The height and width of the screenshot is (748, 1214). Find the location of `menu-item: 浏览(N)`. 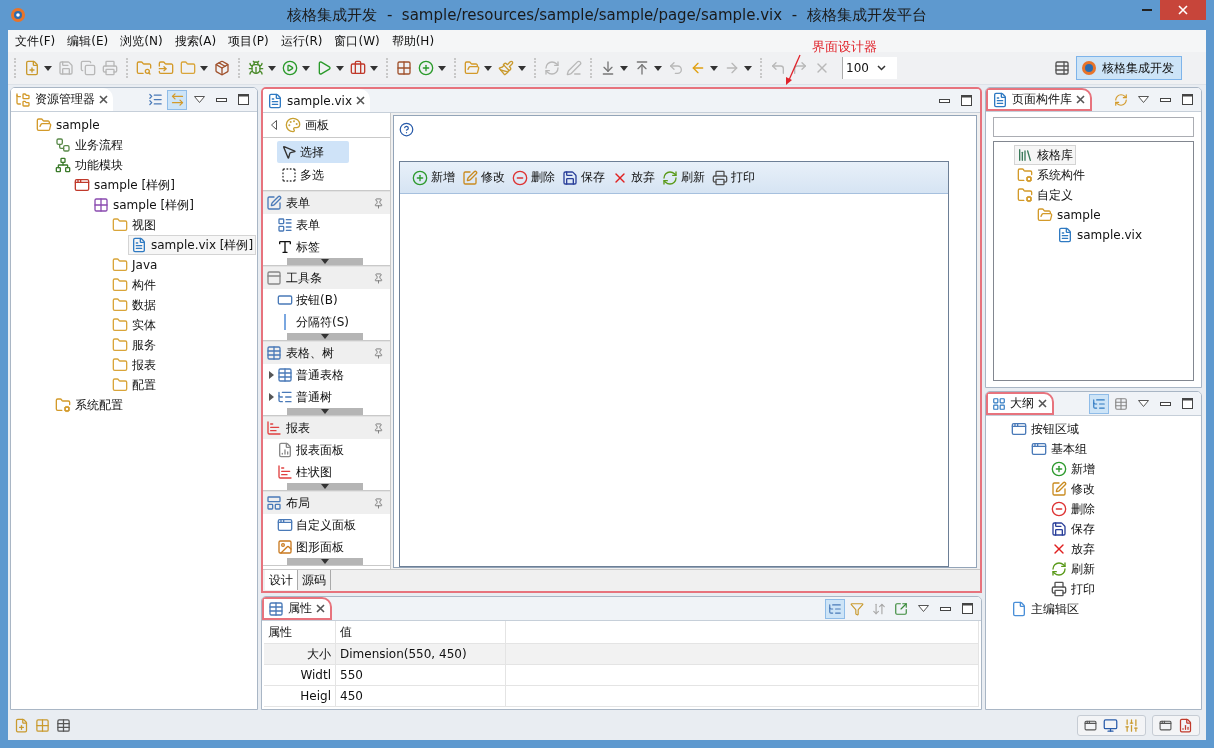

menu-item: 浏览(N) is located at coordinates (141, 41).